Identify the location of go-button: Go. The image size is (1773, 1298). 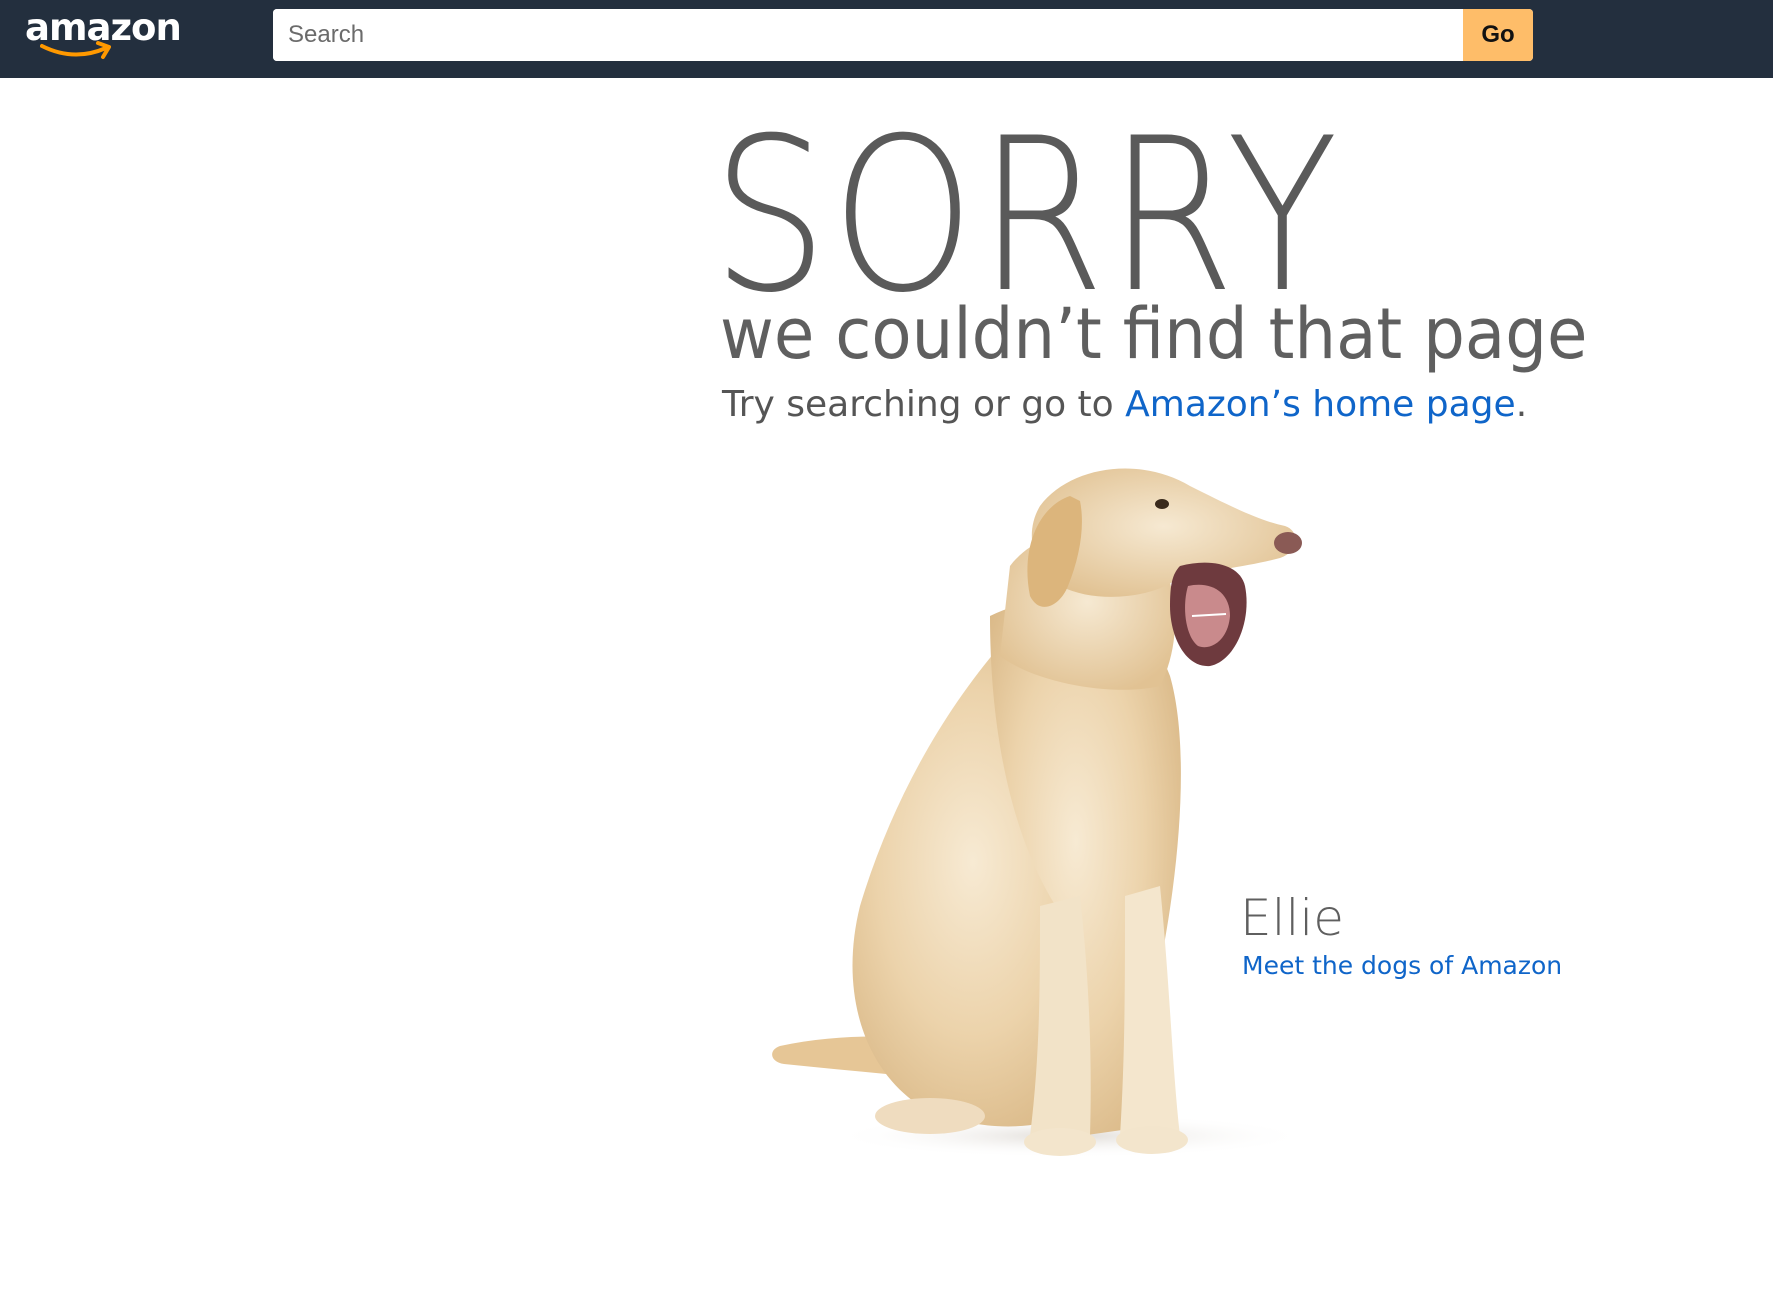
(1498, 35).